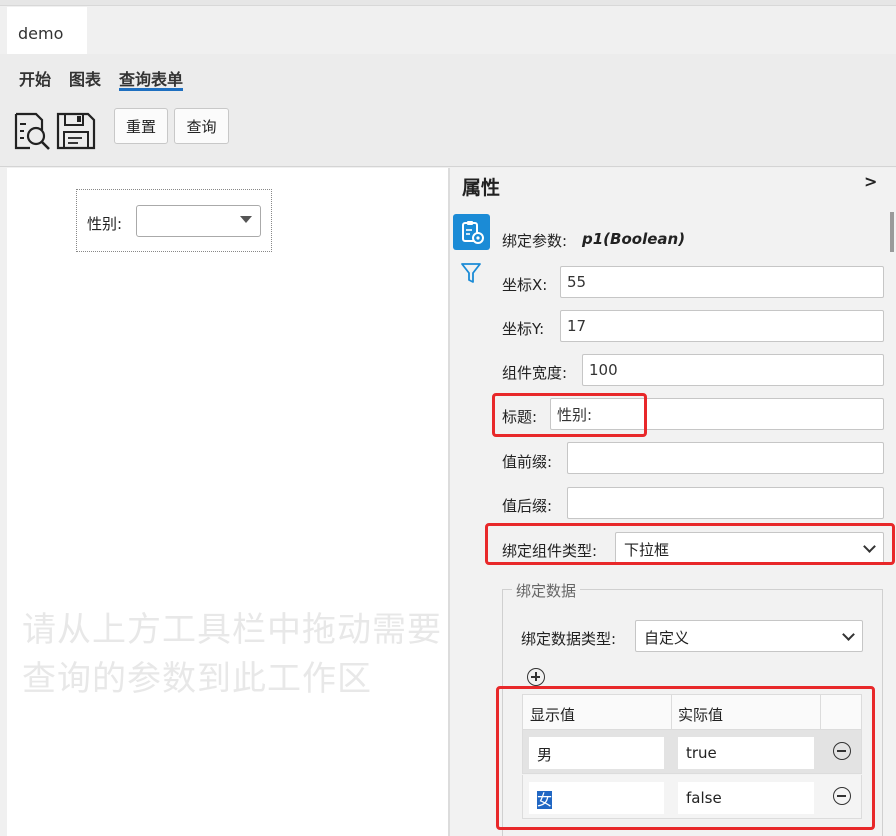 This screenshot has width=896, height=836. I want to click on document-tab: demo, so click(47, 30).